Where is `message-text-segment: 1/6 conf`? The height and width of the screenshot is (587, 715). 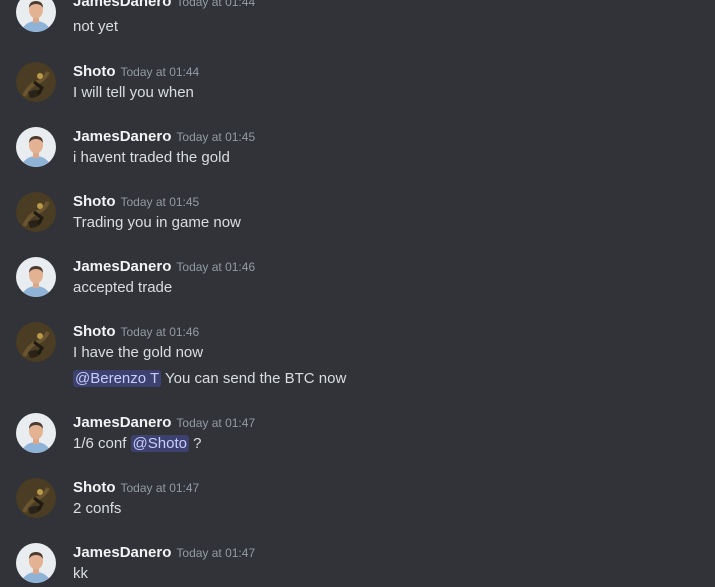 message-text-segment: 1/6 conf is located at coordinates (102, 443).